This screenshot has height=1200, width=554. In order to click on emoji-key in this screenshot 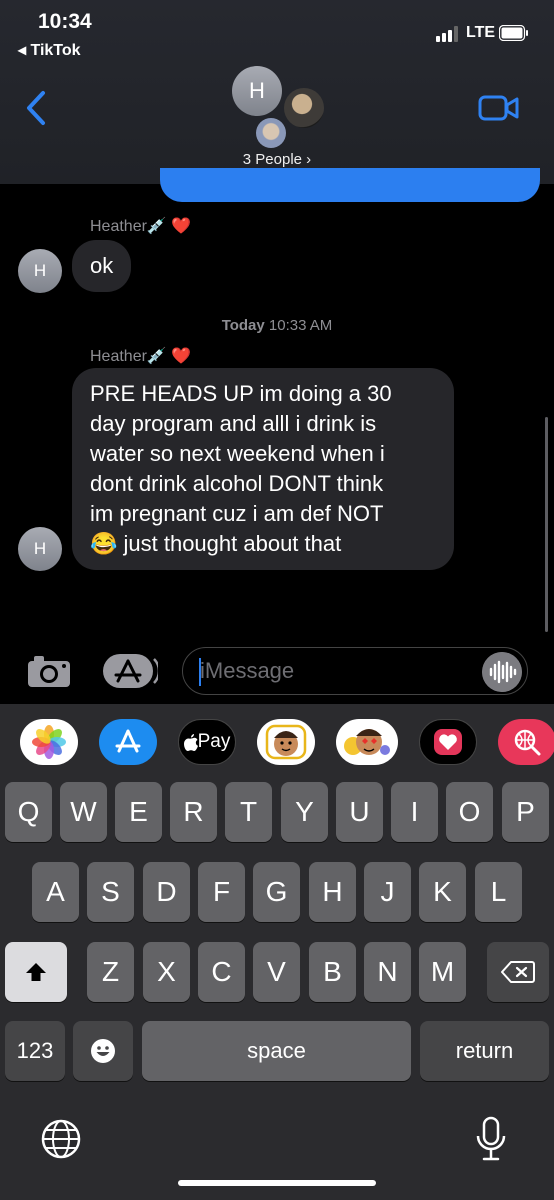, I will do `click(103, 1051)`.